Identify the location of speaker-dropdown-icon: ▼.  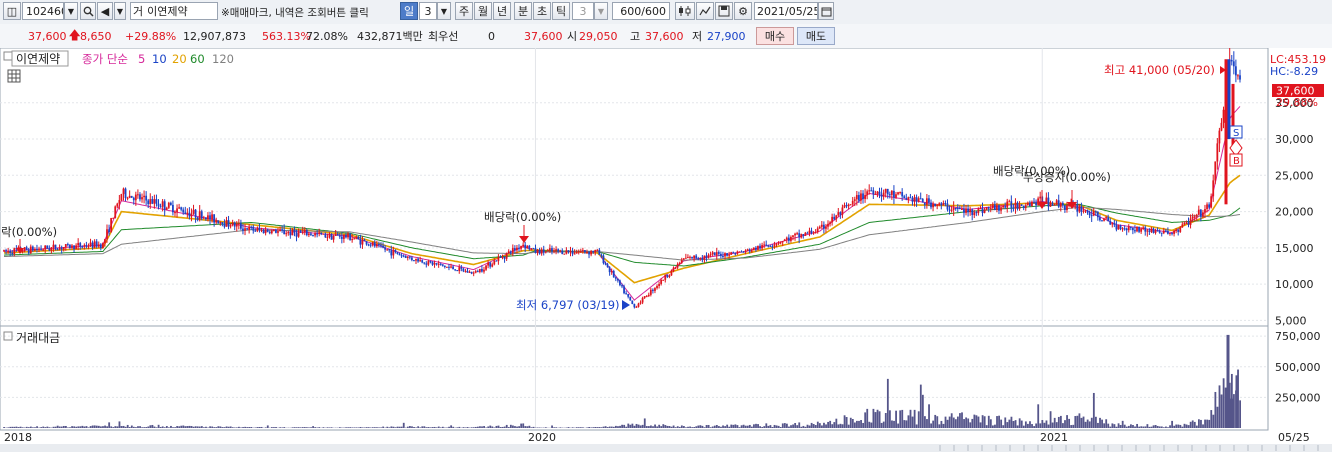
(120, 11).